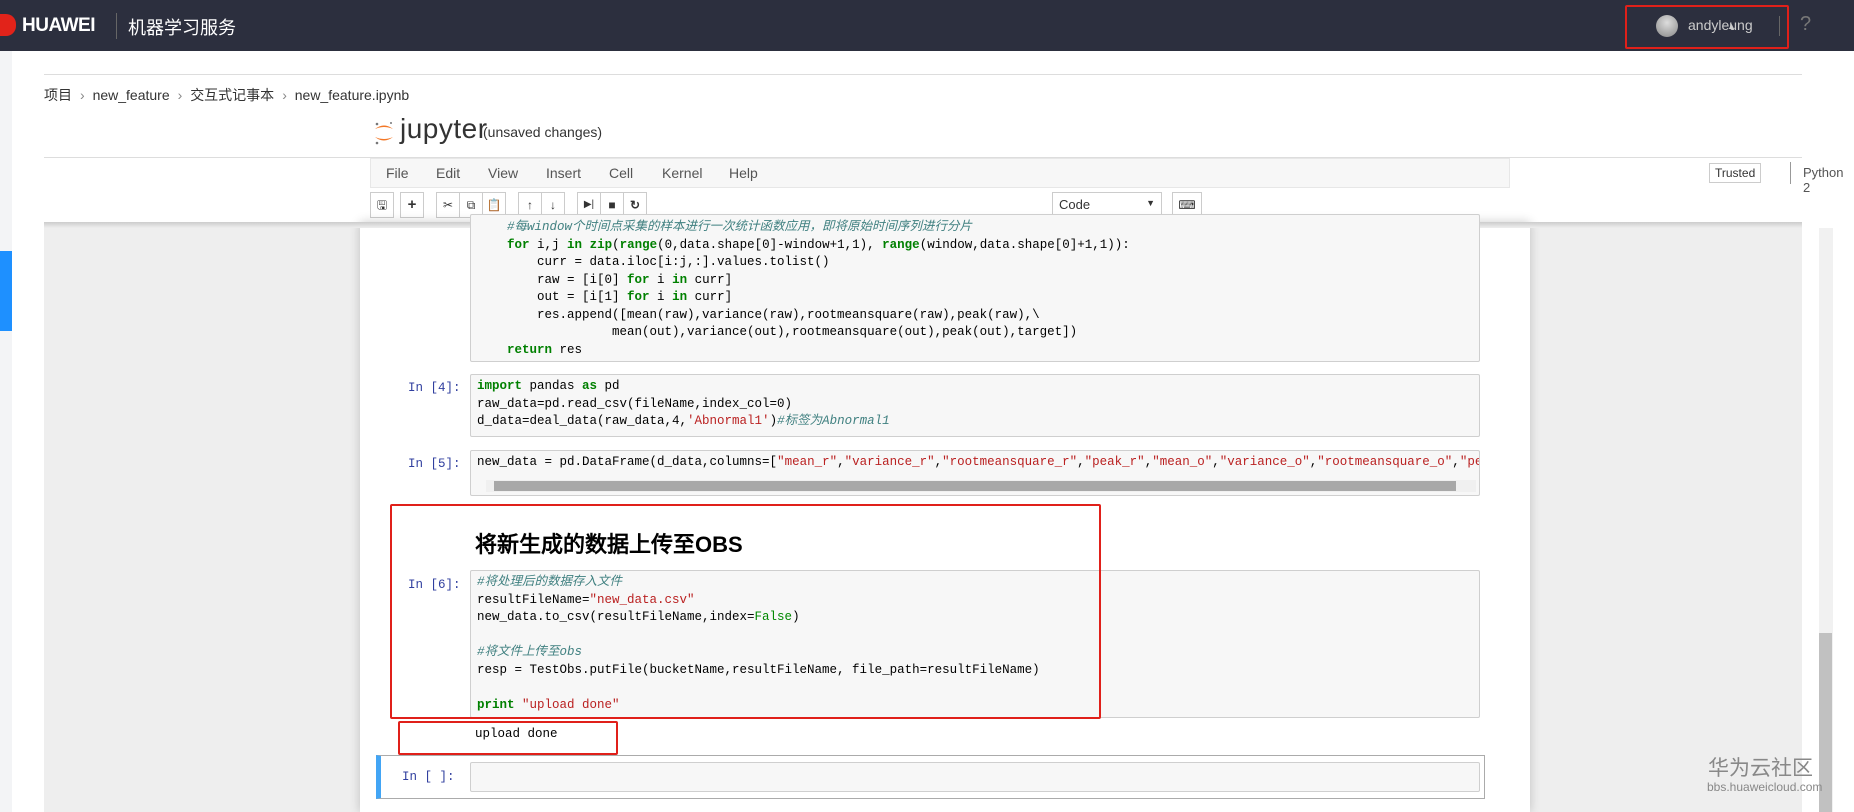 The width and height of the screenshot is (1854, 812). I want to click on breadcrumb-item: 项目, so click(58, 95).